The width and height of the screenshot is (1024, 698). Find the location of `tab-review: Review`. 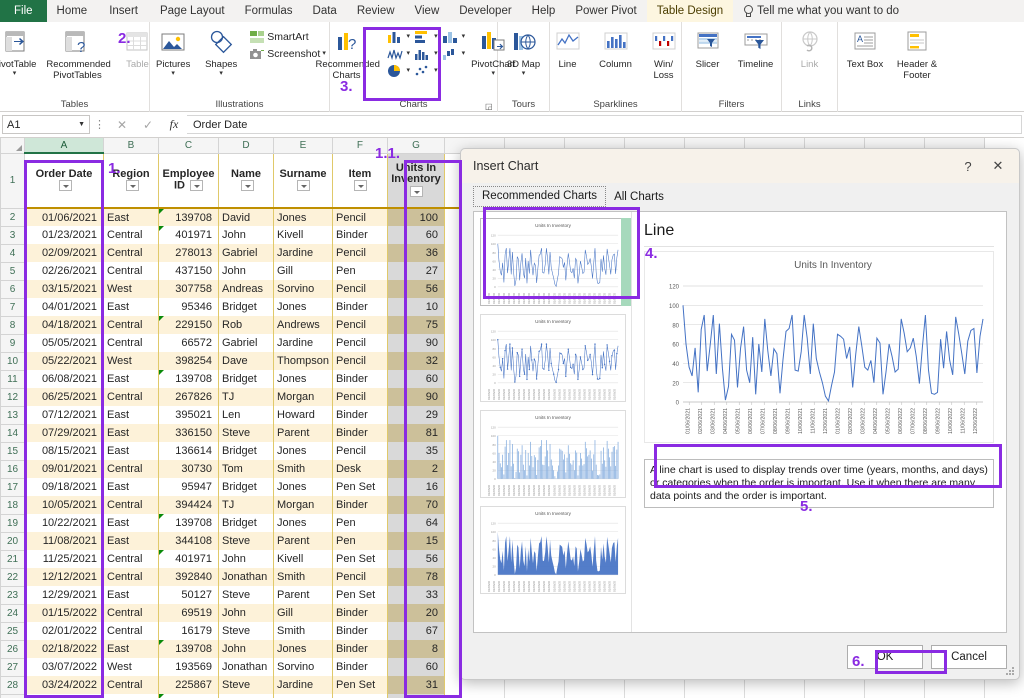

tab-review: Review is located at coordinates (376, 11).